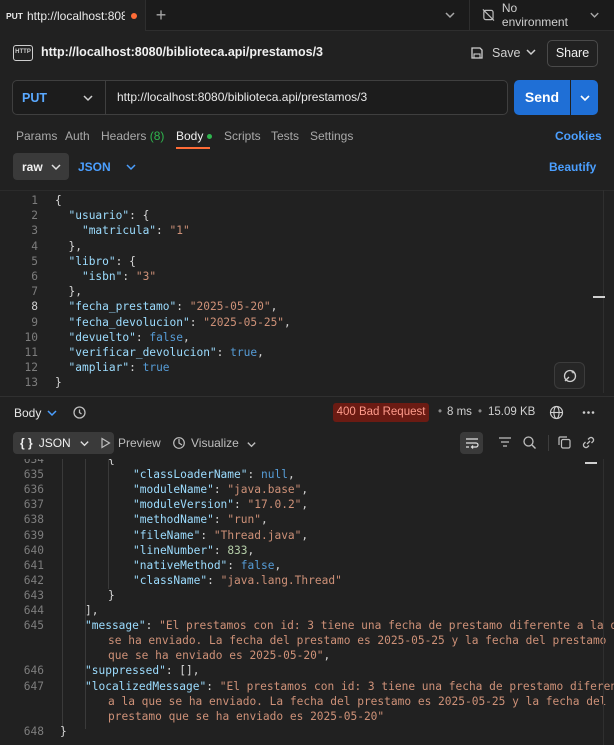 The width and height of the screenshot is (614, 745). What do you see at coordinates (578, 136) in the screenshot?
I see `cookies-link: Cookies` at bounding box center [578, 136].